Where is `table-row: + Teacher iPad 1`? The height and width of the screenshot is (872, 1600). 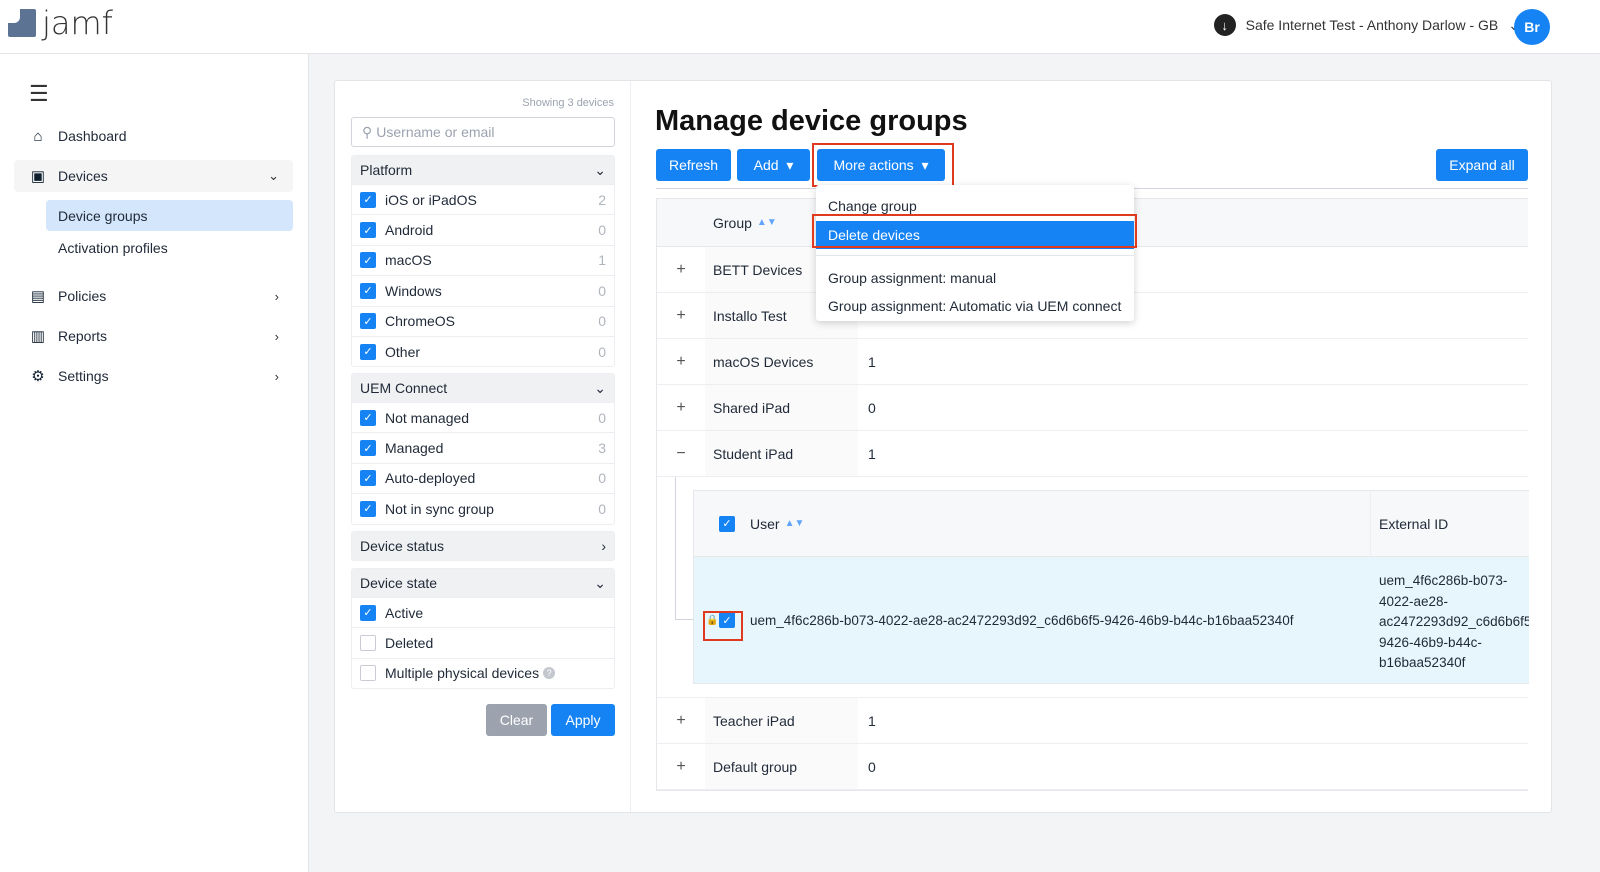
table-row: + Teacher iPad 1 is located at coordinates (1092, 721).